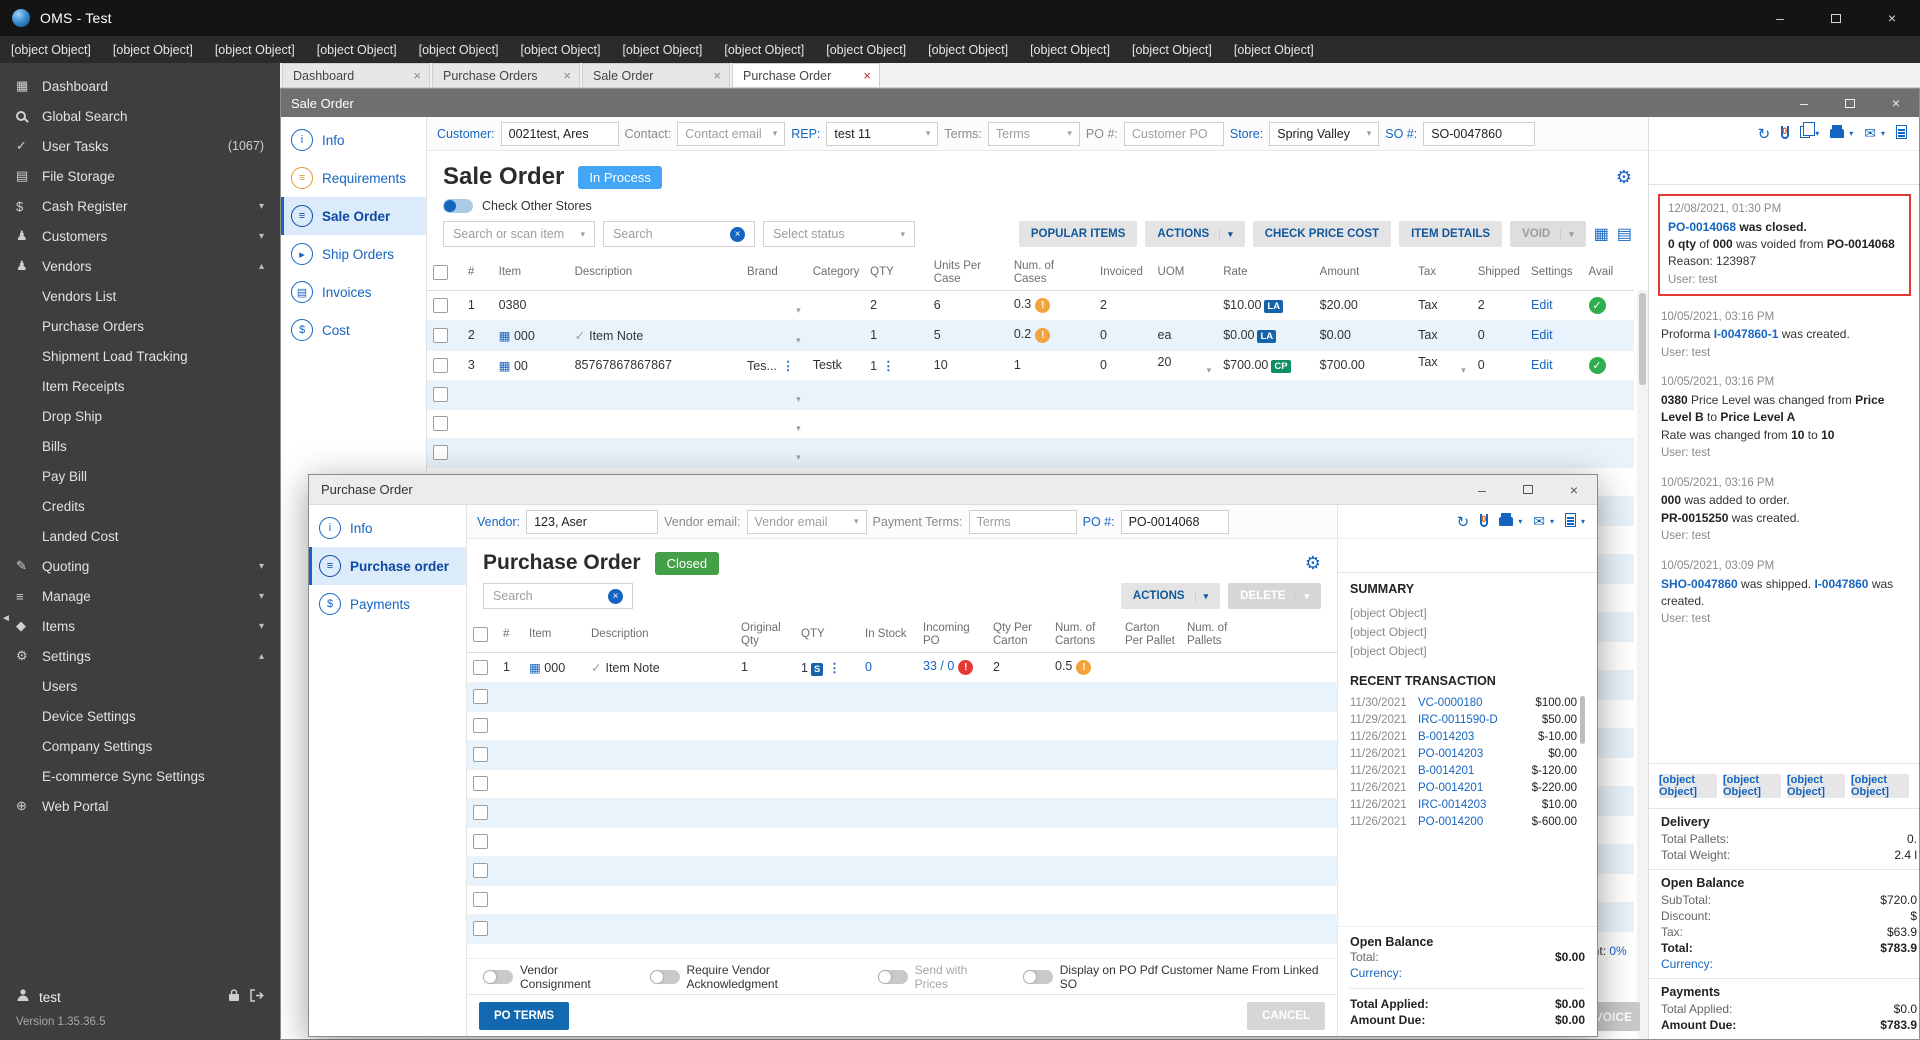 The height and width of the screenshot is (1040, 1920). What do you see at coordinates (1463, 370) in the screenshot?
I see `tax-dropdown-icon: ▾` at bounding box center [1463, 370].